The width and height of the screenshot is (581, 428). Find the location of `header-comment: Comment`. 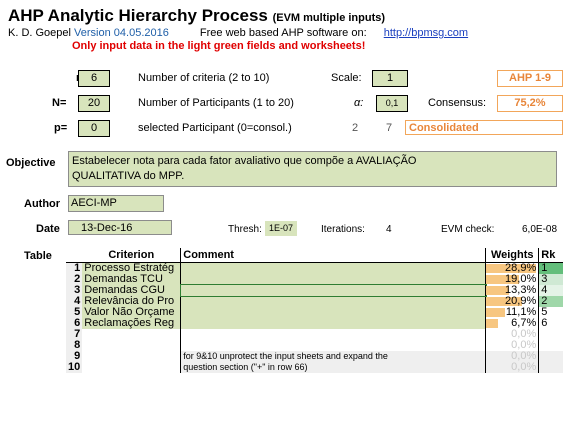

header-comment: Comment is located at coordinates (333, 255).